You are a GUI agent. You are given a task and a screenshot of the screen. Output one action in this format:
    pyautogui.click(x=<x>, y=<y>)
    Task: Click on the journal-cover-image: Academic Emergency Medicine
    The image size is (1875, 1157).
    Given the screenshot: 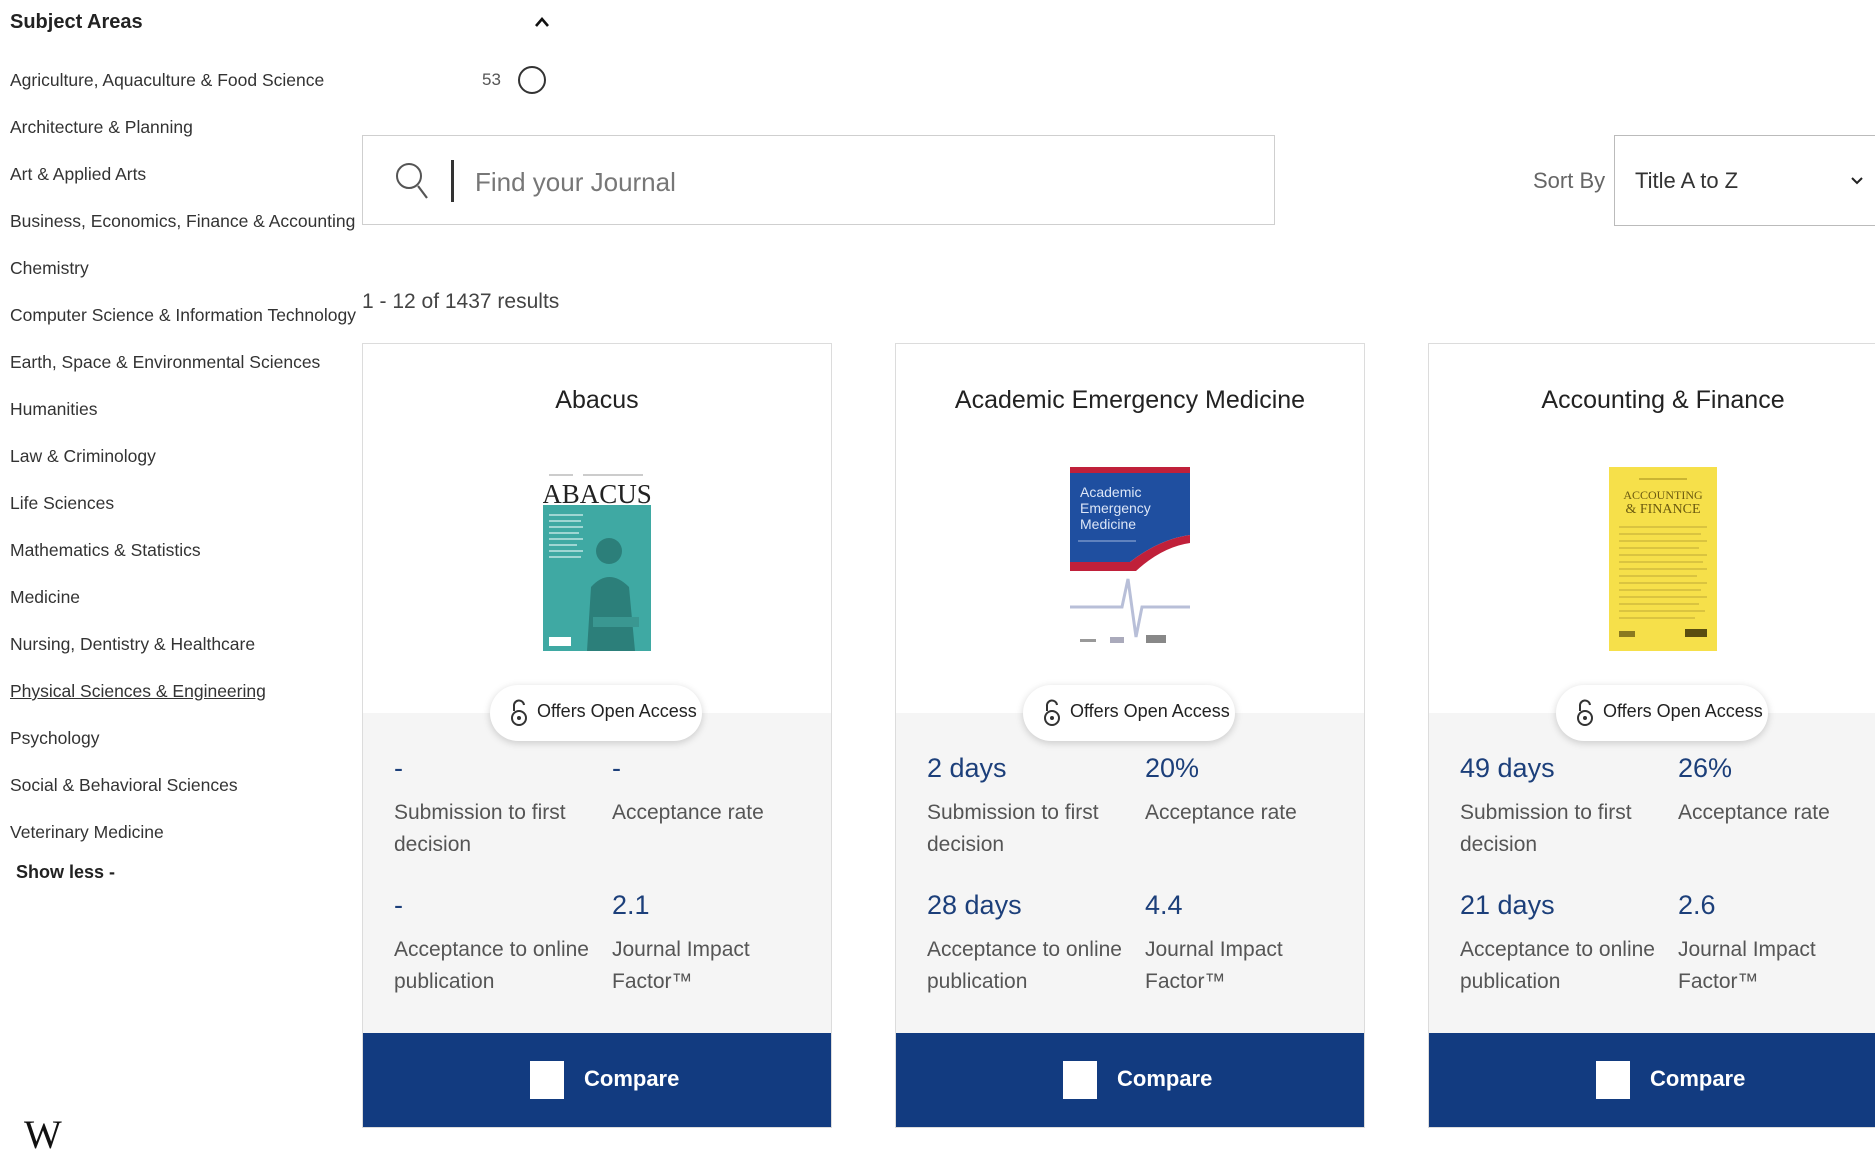 What is the action you would take?
    pyautogui.click(x=1130, y=559)
    